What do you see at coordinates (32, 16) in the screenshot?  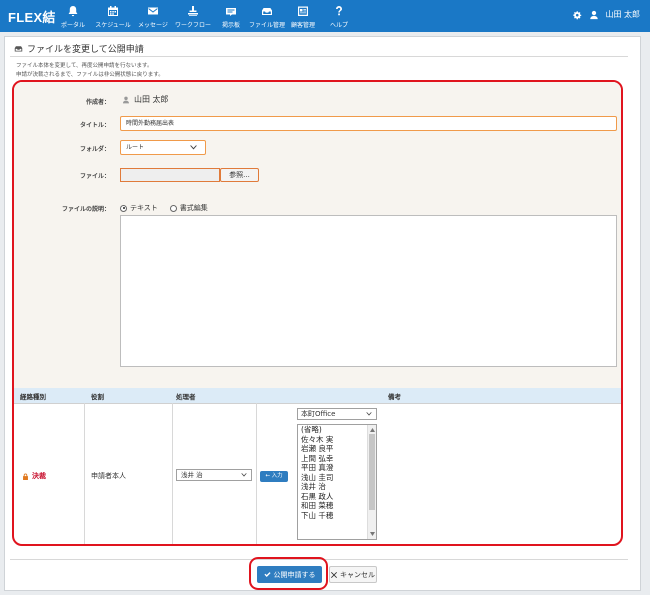 I see `brand-logo: FLEX結` at bounding box center [32, 16].